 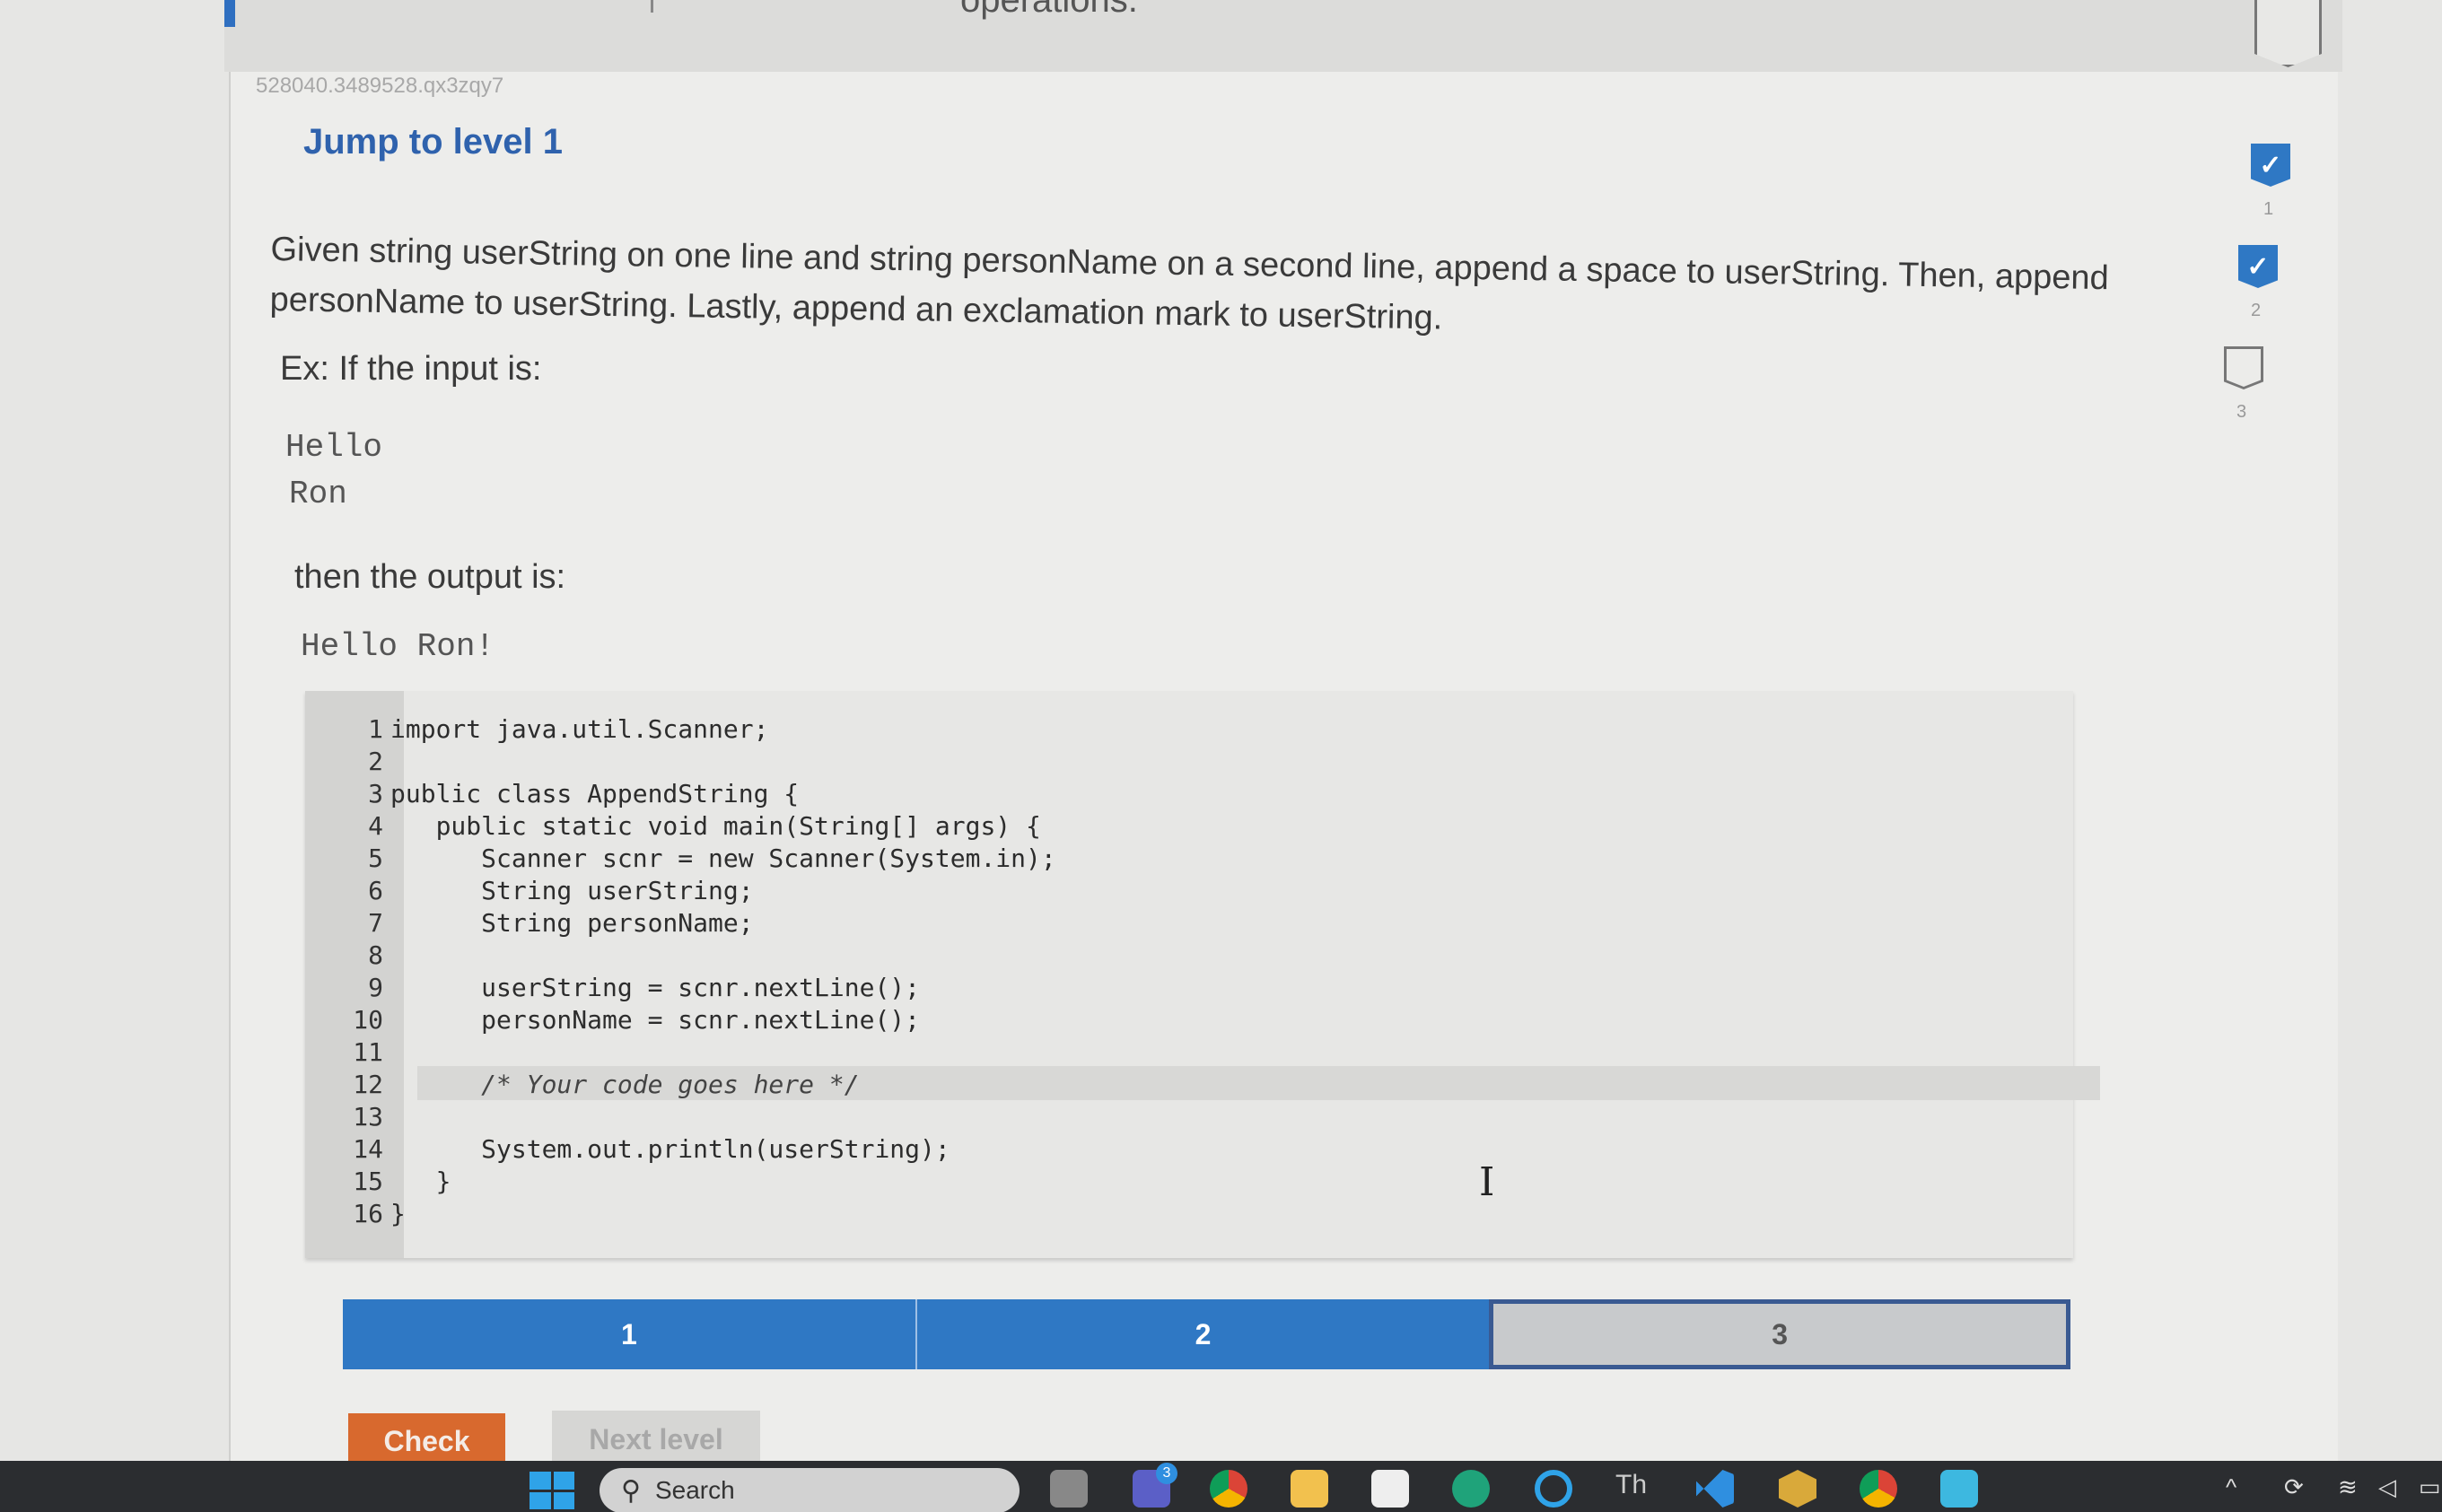 I want to click on code-line: 15 }, so click(x=1189, y=1183).